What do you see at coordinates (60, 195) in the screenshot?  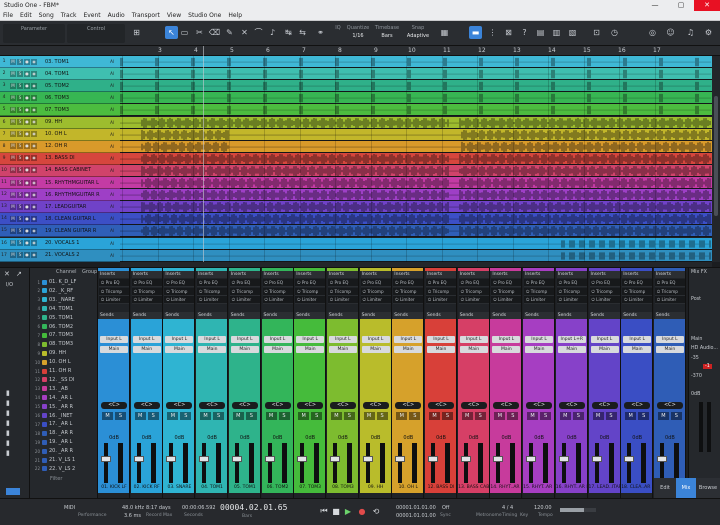 I see `track-header: 12 M S ● ◉ 16. RHYTHMGUITAR R Al` at bounding box center [60, 195].